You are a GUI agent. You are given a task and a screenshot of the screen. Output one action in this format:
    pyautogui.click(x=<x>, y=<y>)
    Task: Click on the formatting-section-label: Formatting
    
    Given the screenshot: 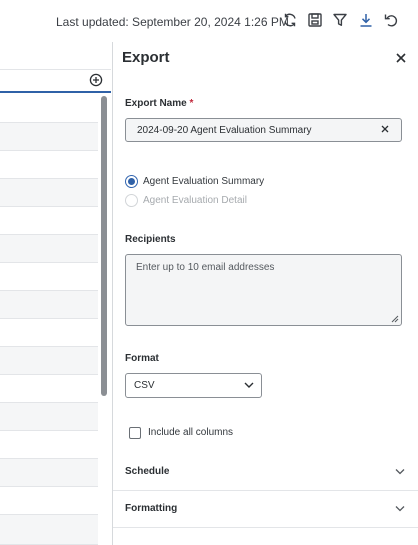 What is the action you would take?
    pyautogui.click(x=151, y=508)
    